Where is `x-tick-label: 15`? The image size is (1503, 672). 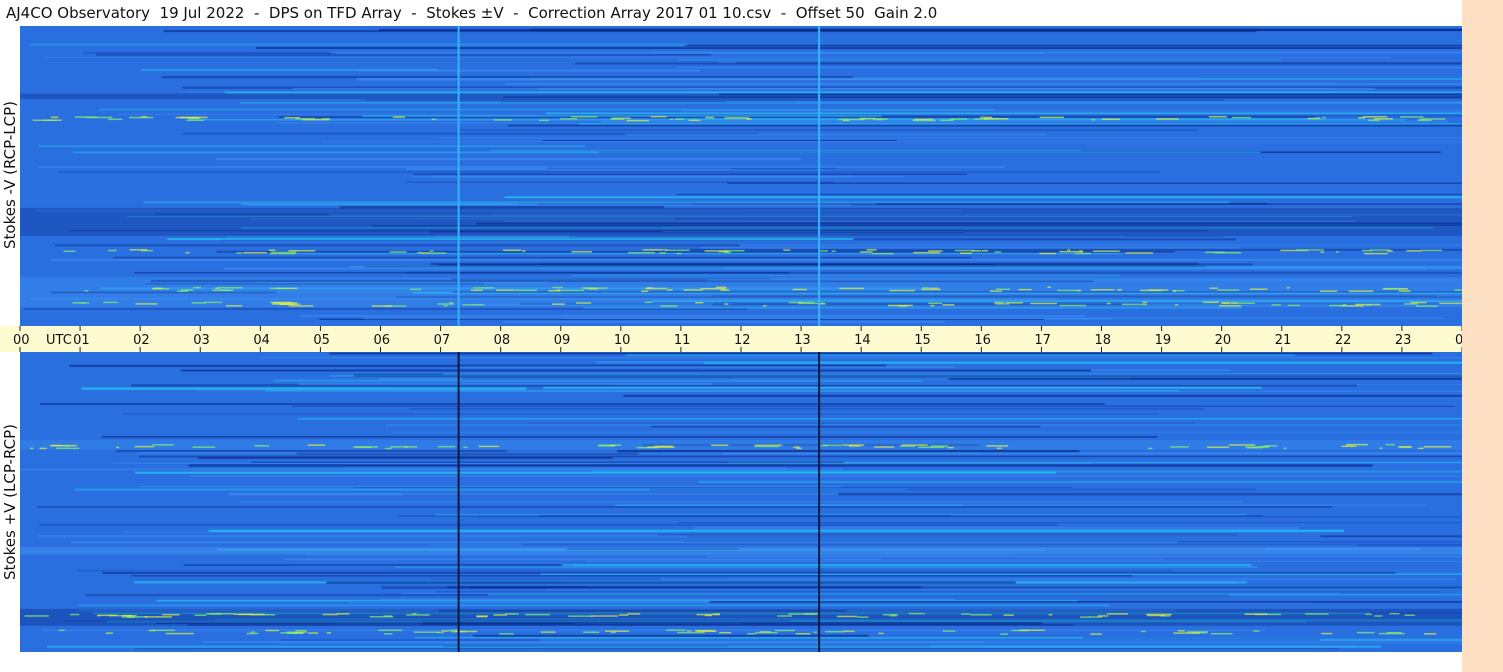 x-tick-label: 15 is located at coordinates (922, 340).